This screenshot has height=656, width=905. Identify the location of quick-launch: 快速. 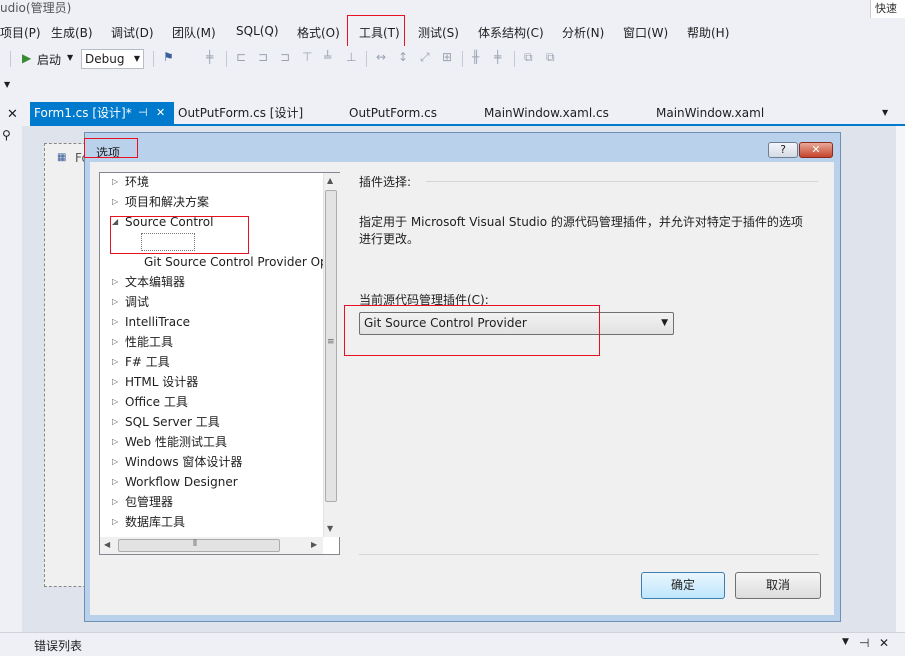
(887, 9).